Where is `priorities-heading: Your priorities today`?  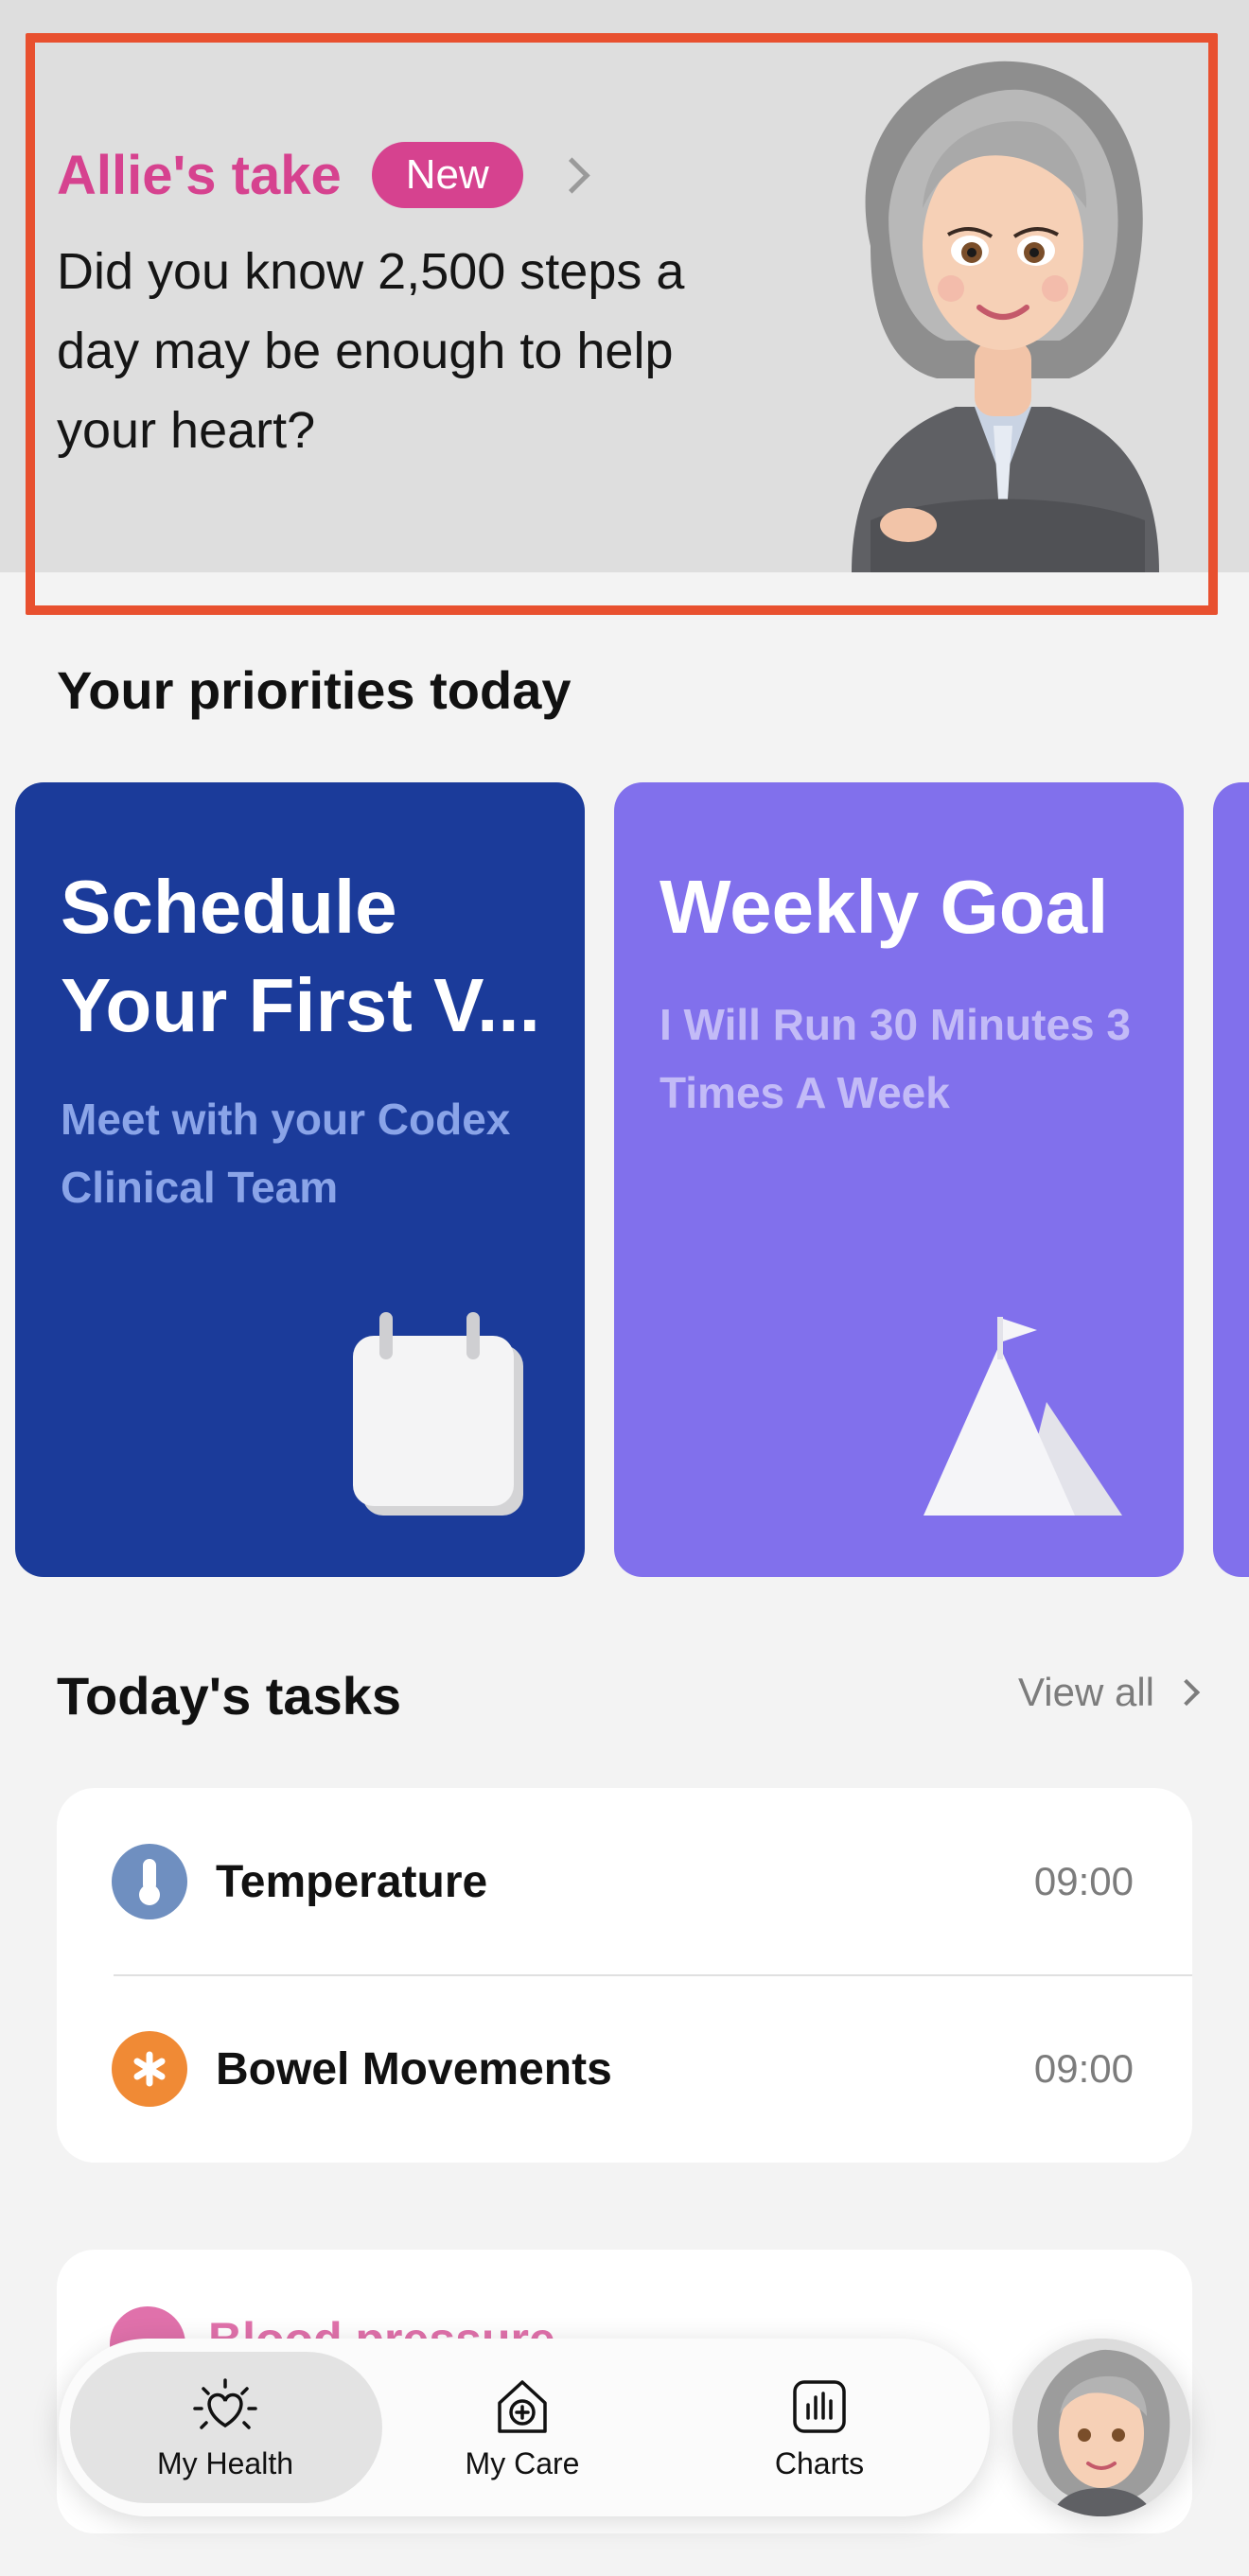
priorities-heading: Your priorities today is located at coordinates (314, 690).